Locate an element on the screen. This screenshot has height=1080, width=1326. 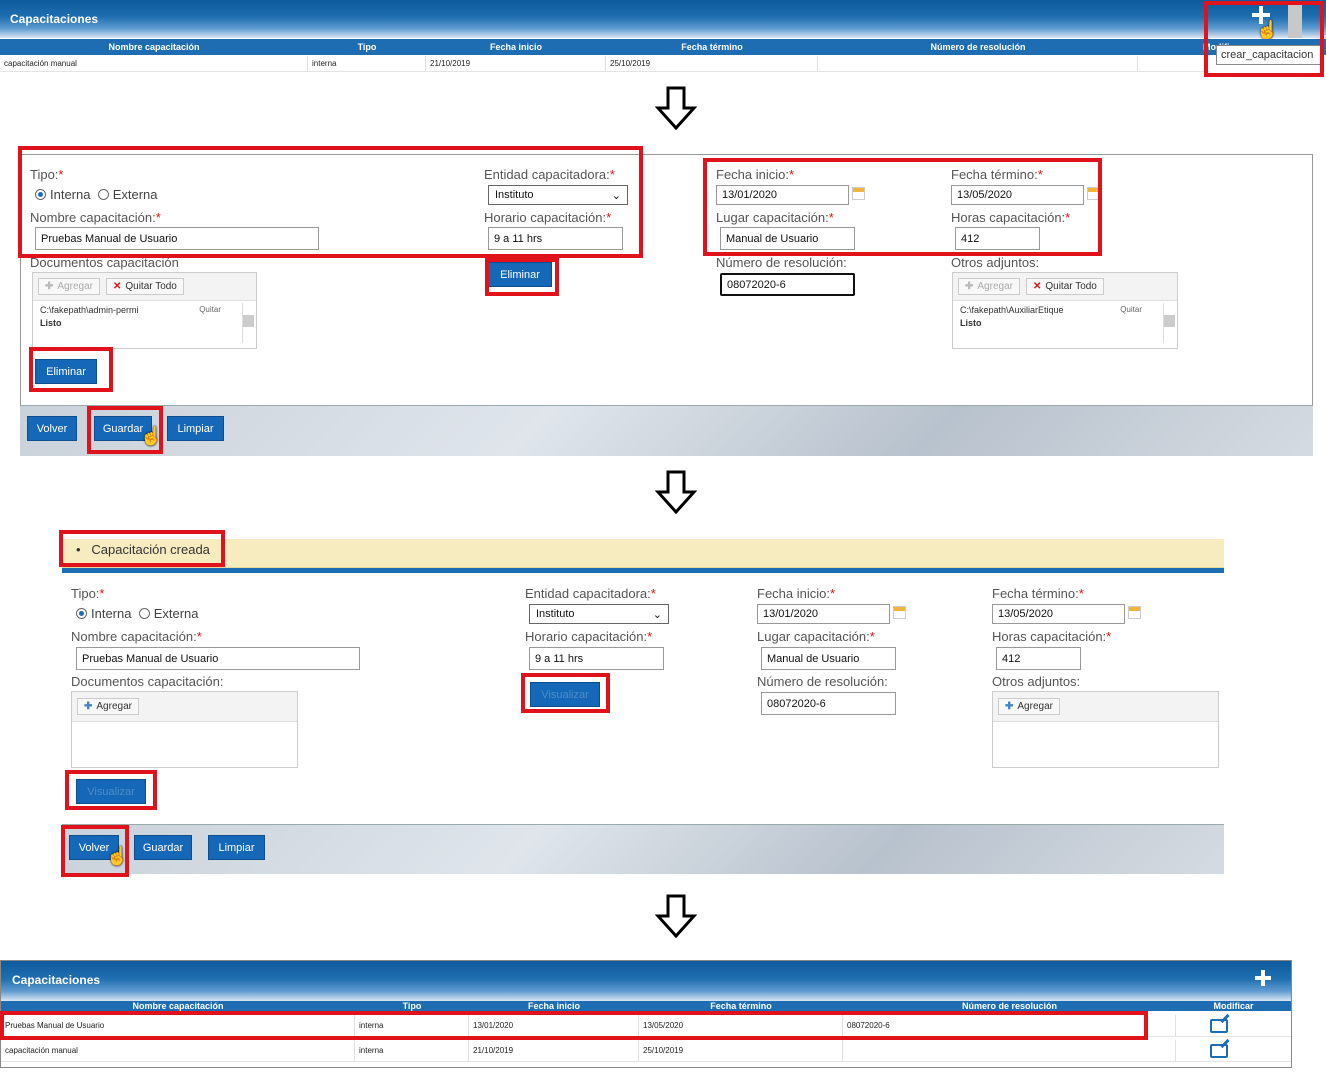
fecha-termino-input: 13/05/2020 is located at coordinates (1058, 614).